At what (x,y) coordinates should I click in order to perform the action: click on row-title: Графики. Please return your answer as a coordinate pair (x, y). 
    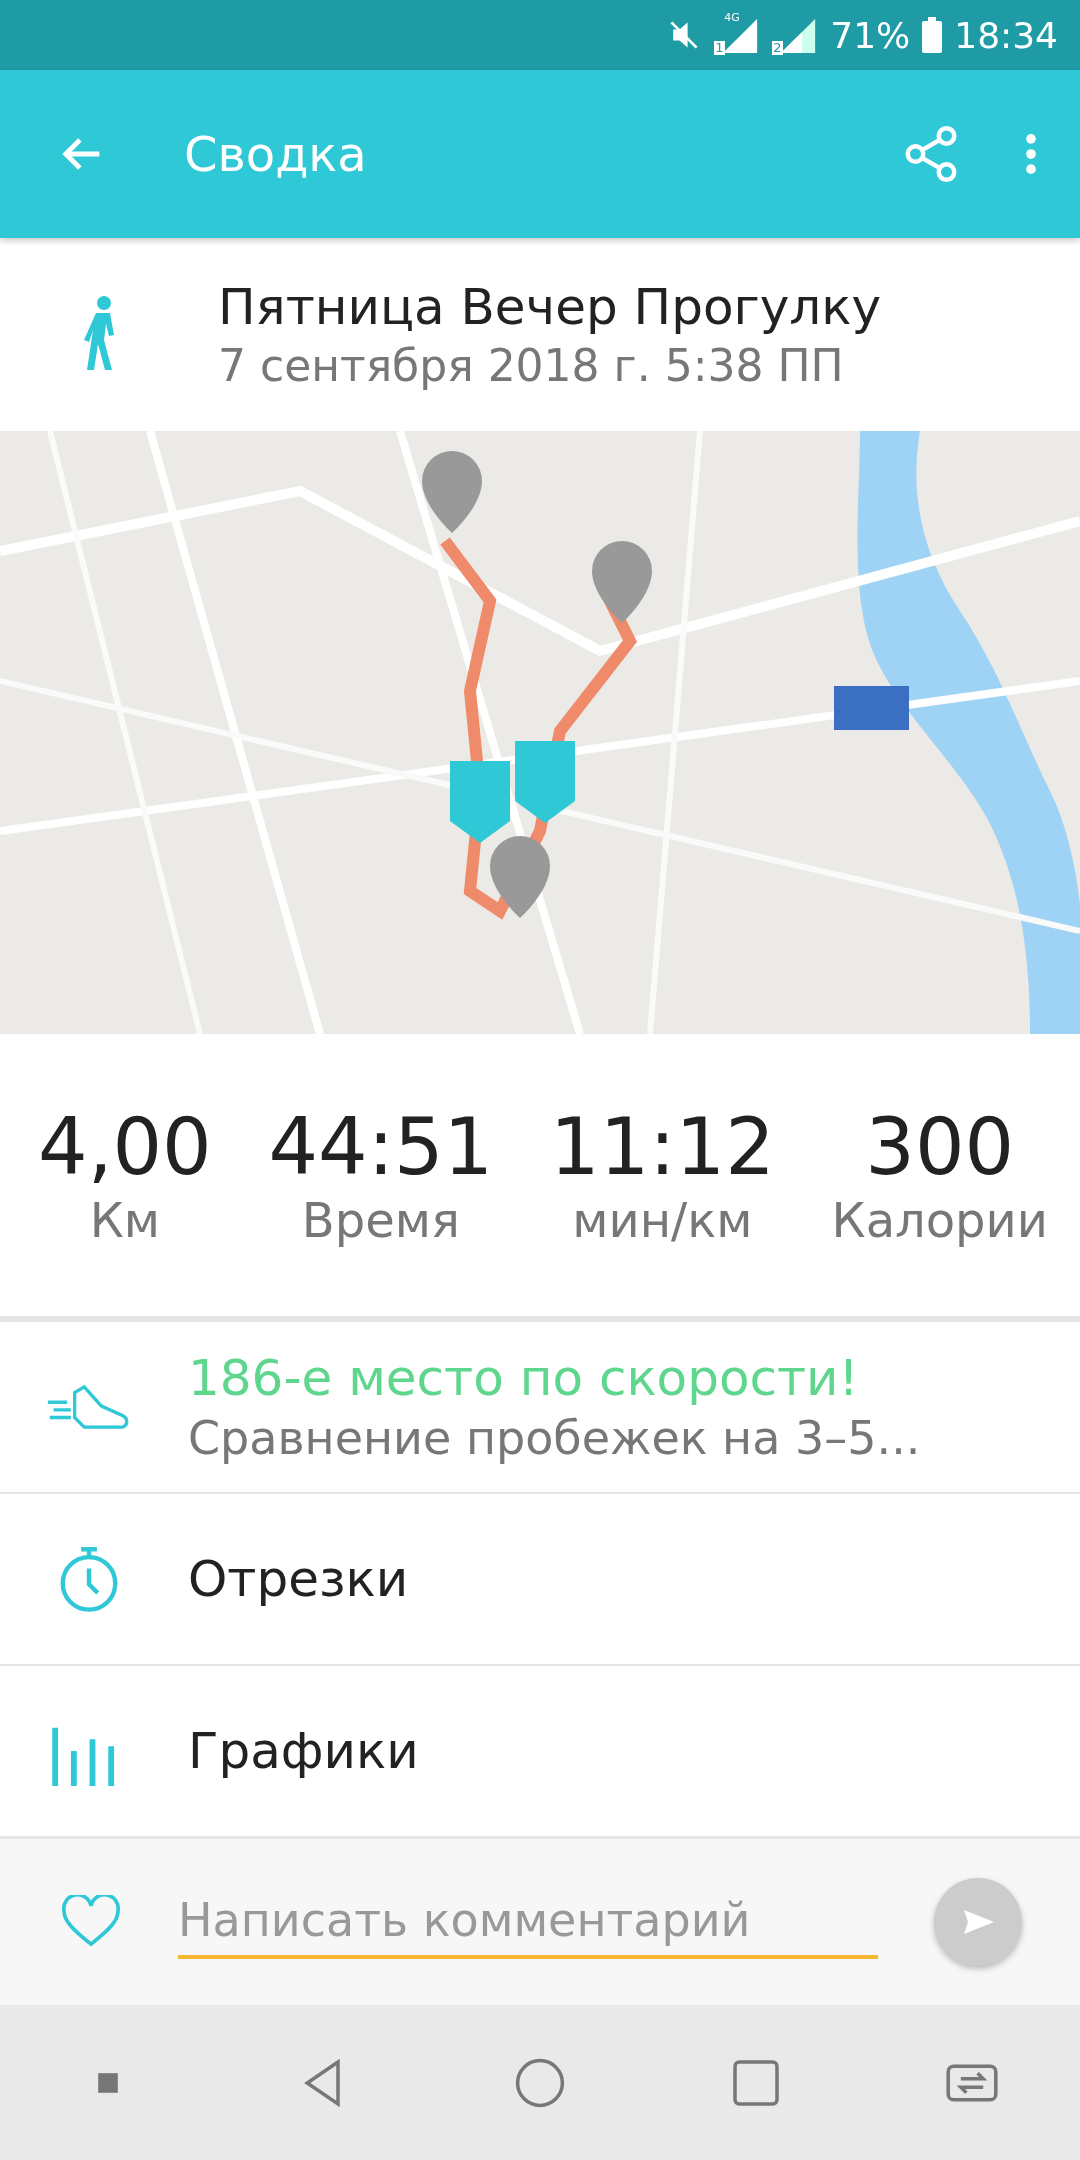
    Looking at the image, I should click on (303, 1751).